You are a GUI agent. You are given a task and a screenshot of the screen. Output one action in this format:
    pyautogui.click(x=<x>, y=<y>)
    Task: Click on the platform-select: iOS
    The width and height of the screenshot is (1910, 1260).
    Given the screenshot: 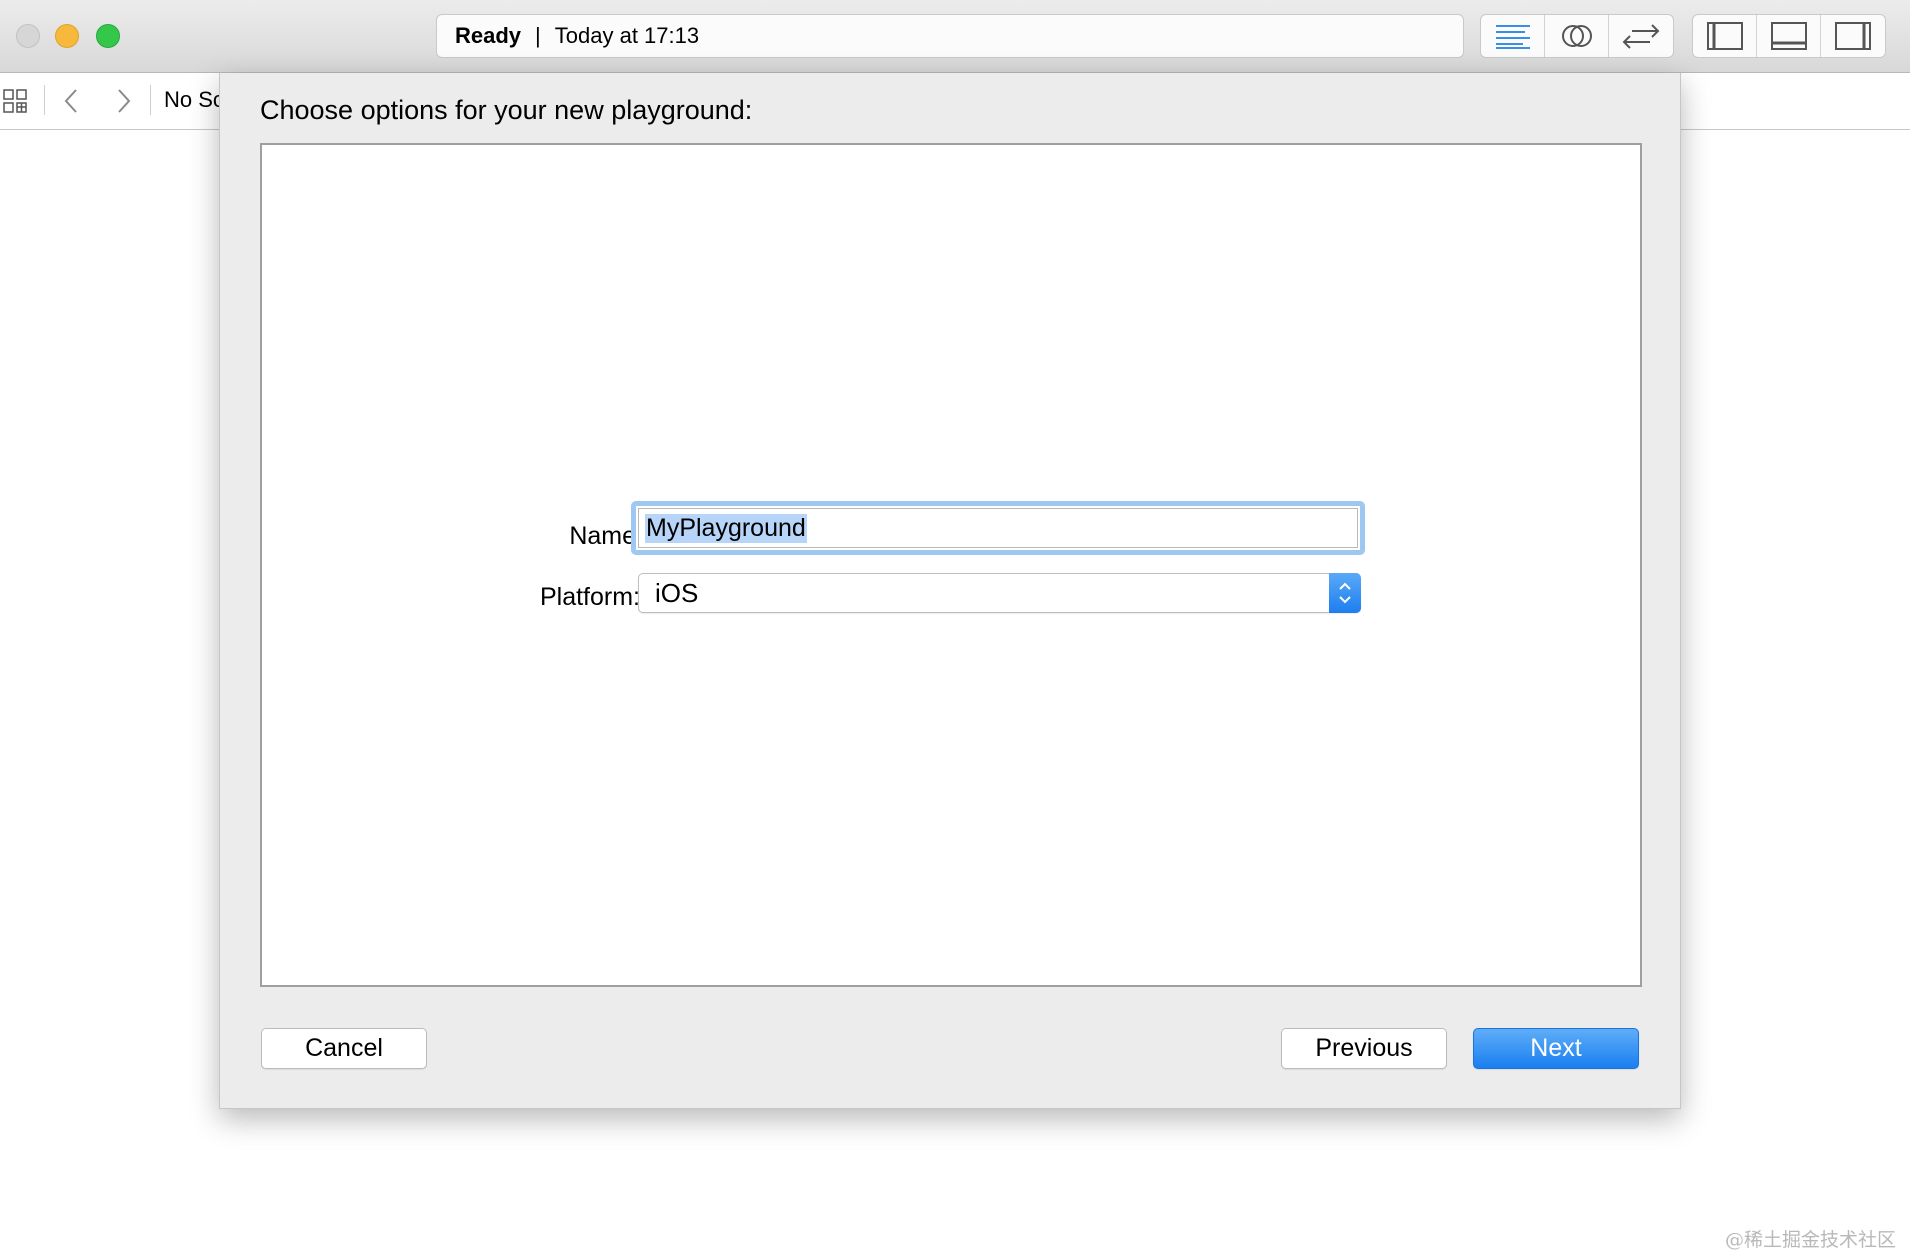 What is the action you would take?
    pyautogui.click(x=999, y=593)
    